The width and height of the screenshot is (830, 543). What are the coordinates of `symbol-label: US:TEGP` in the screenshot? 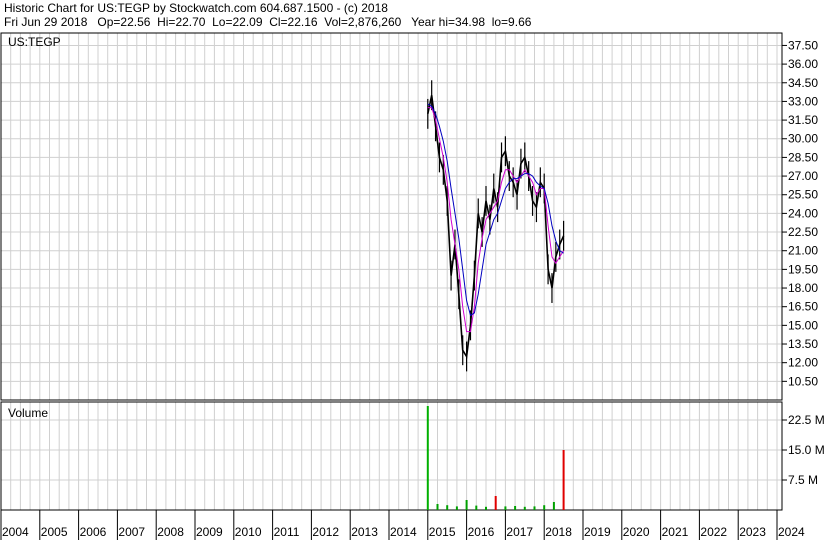 It's located at (34, 42).